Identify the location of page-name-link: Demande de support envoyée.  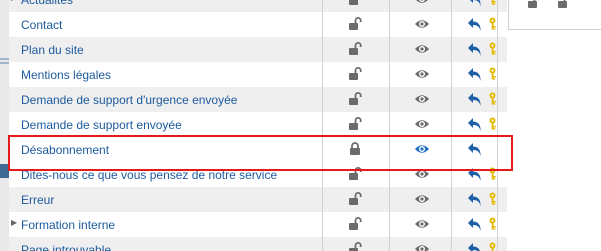
(101, 125).